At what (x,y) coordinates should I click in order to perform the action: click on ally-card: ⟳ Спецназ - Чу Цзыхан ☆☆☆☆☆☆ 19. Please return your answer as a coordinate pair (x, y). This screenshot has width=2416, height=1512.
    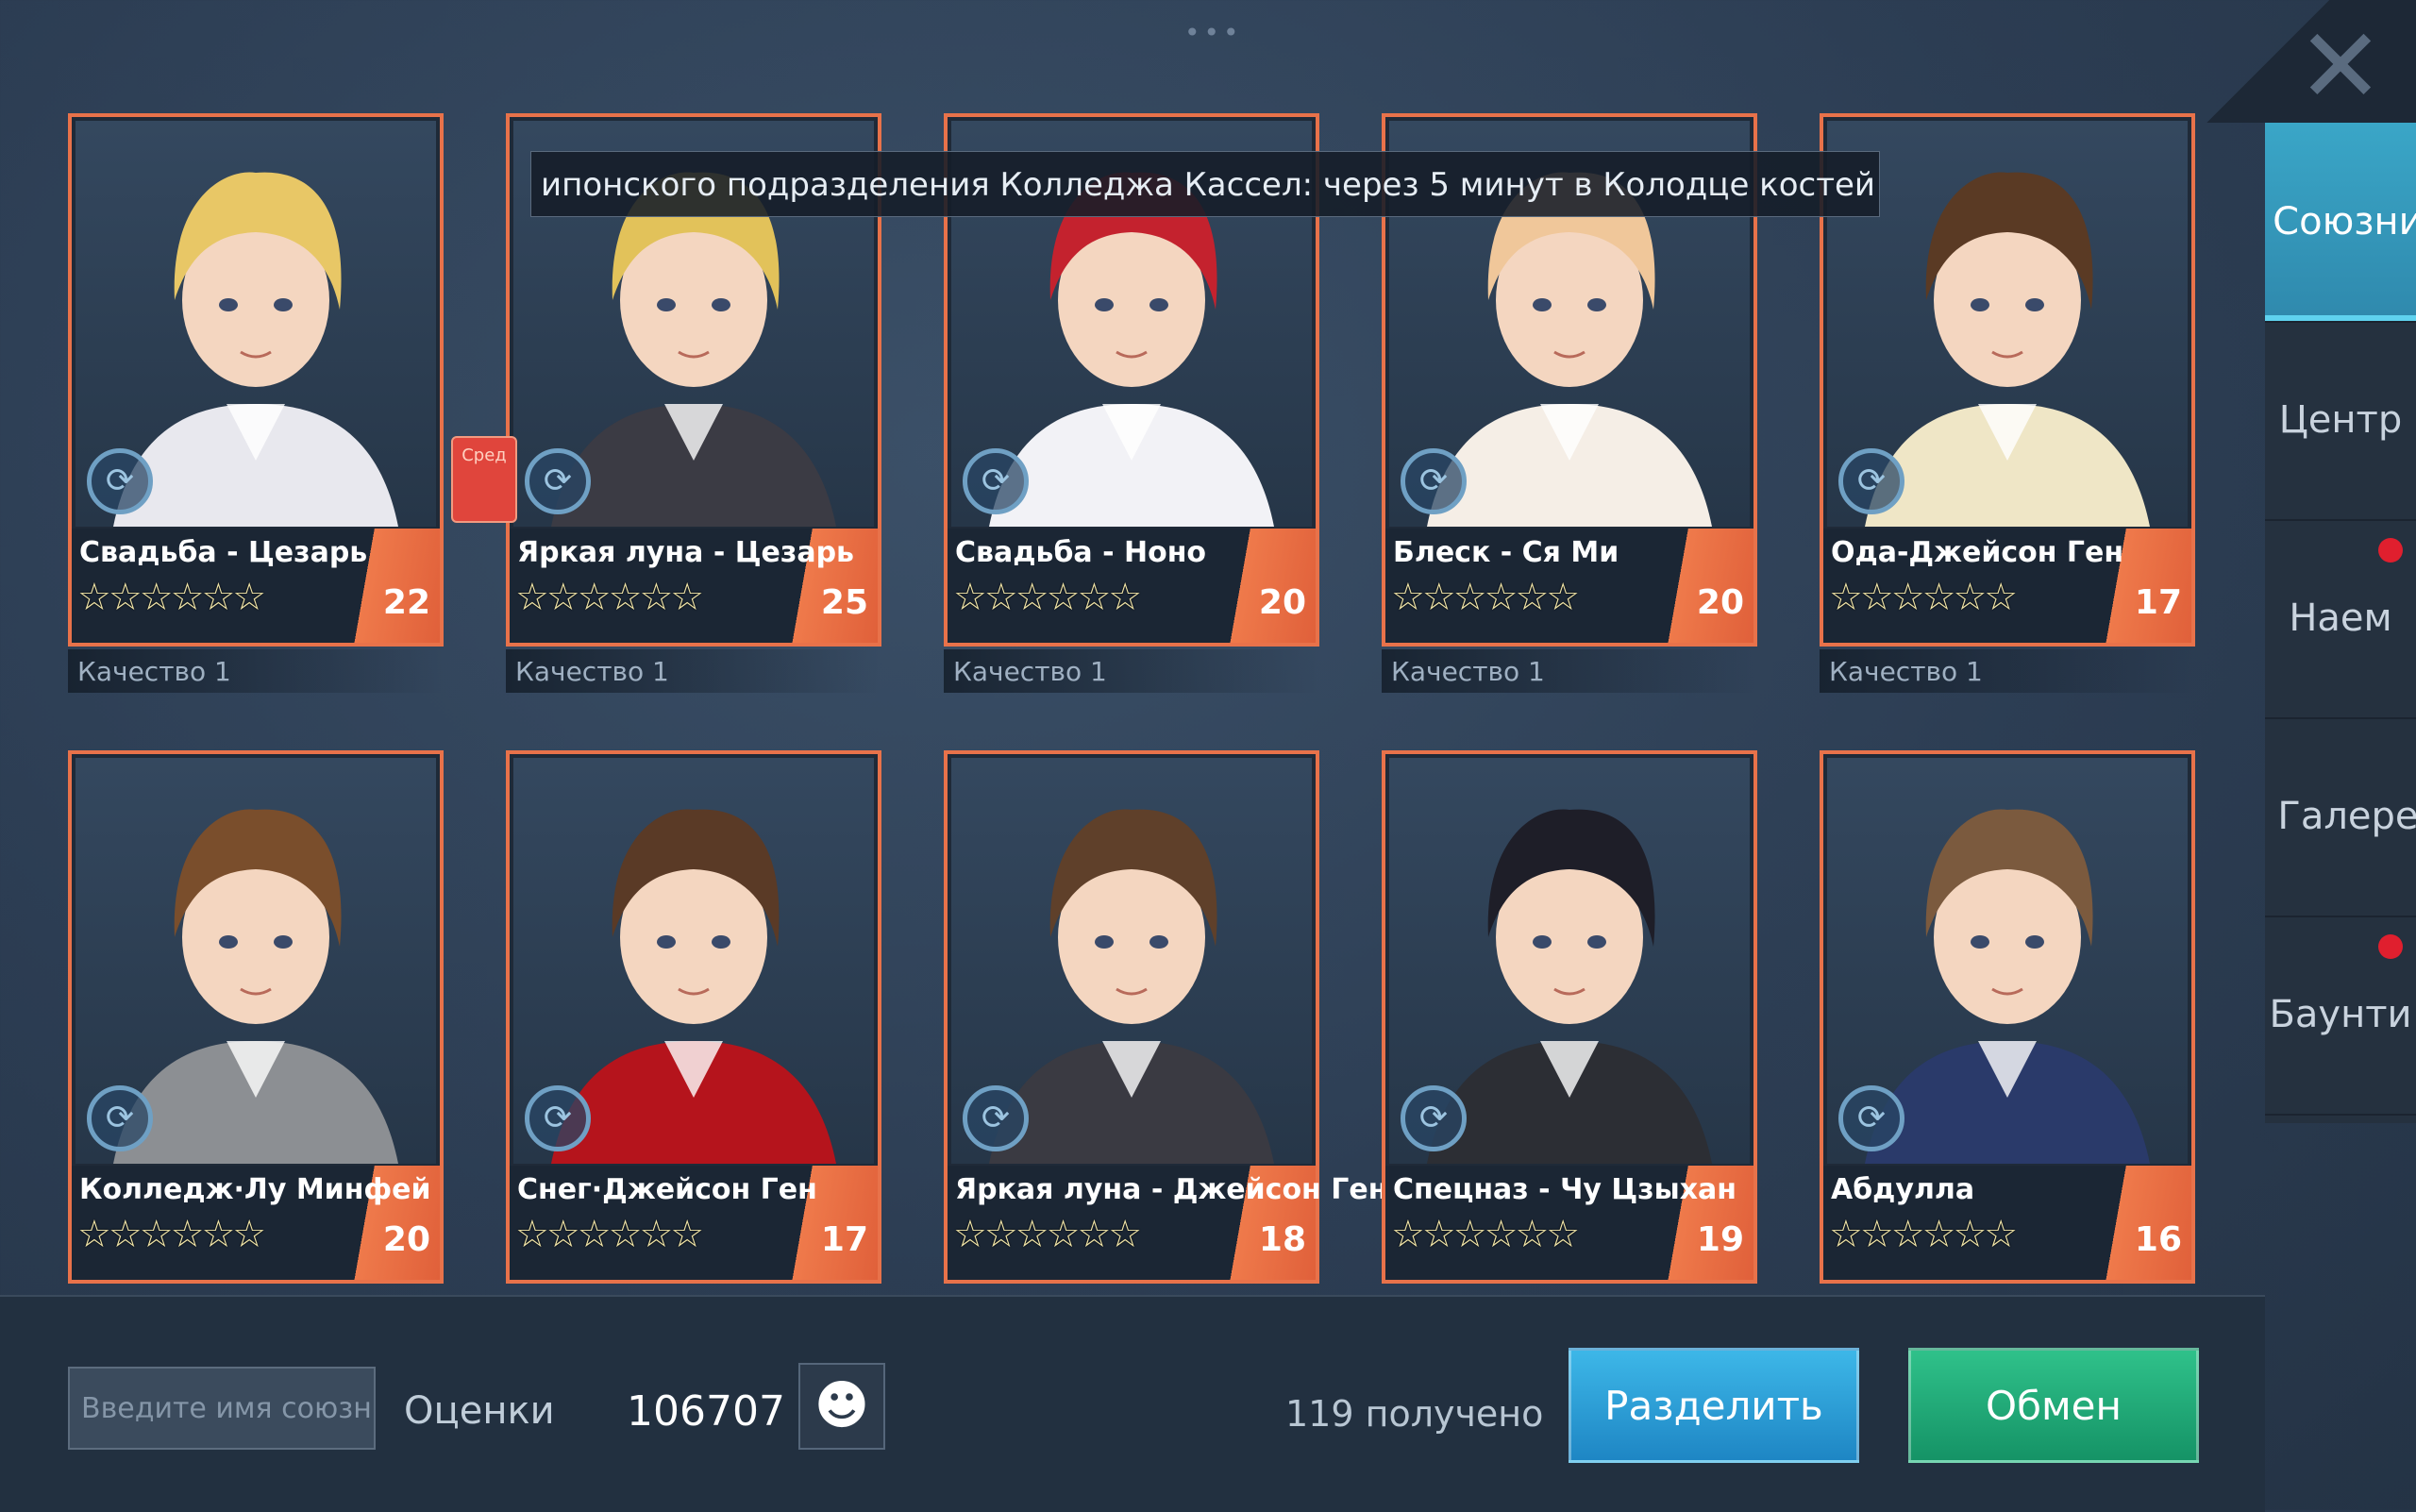
    Looking at the image, I should click on (1569, 1017).